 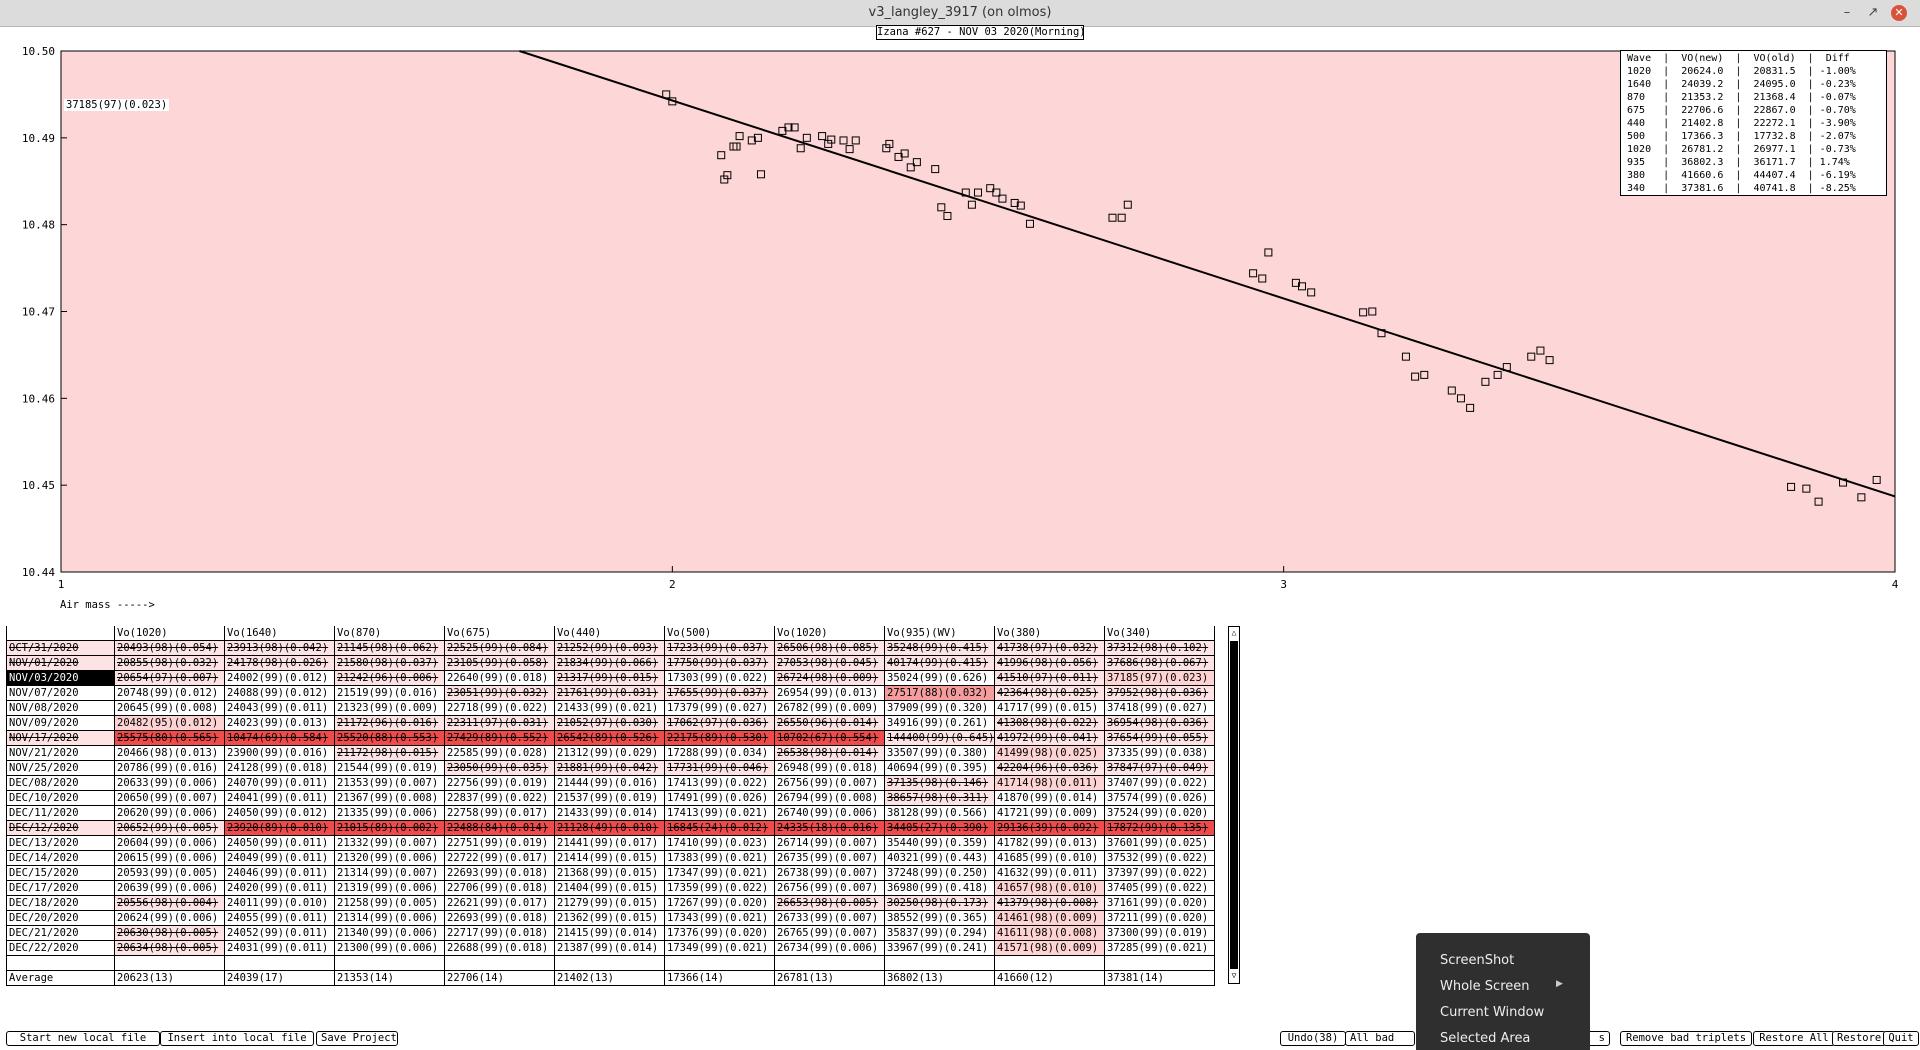 I want to click on table-cell: 37952(98)(0.036), so click(x=1160, y=693).